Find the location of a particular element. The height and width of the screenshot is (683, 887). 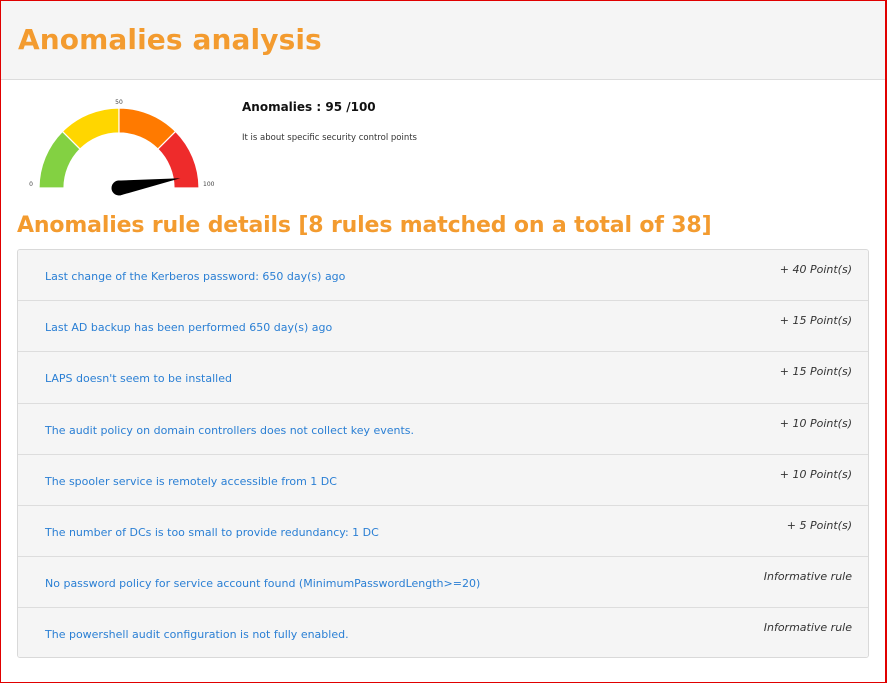

gauge-svg: 0 50 100 is located at coordinates (122, 147).